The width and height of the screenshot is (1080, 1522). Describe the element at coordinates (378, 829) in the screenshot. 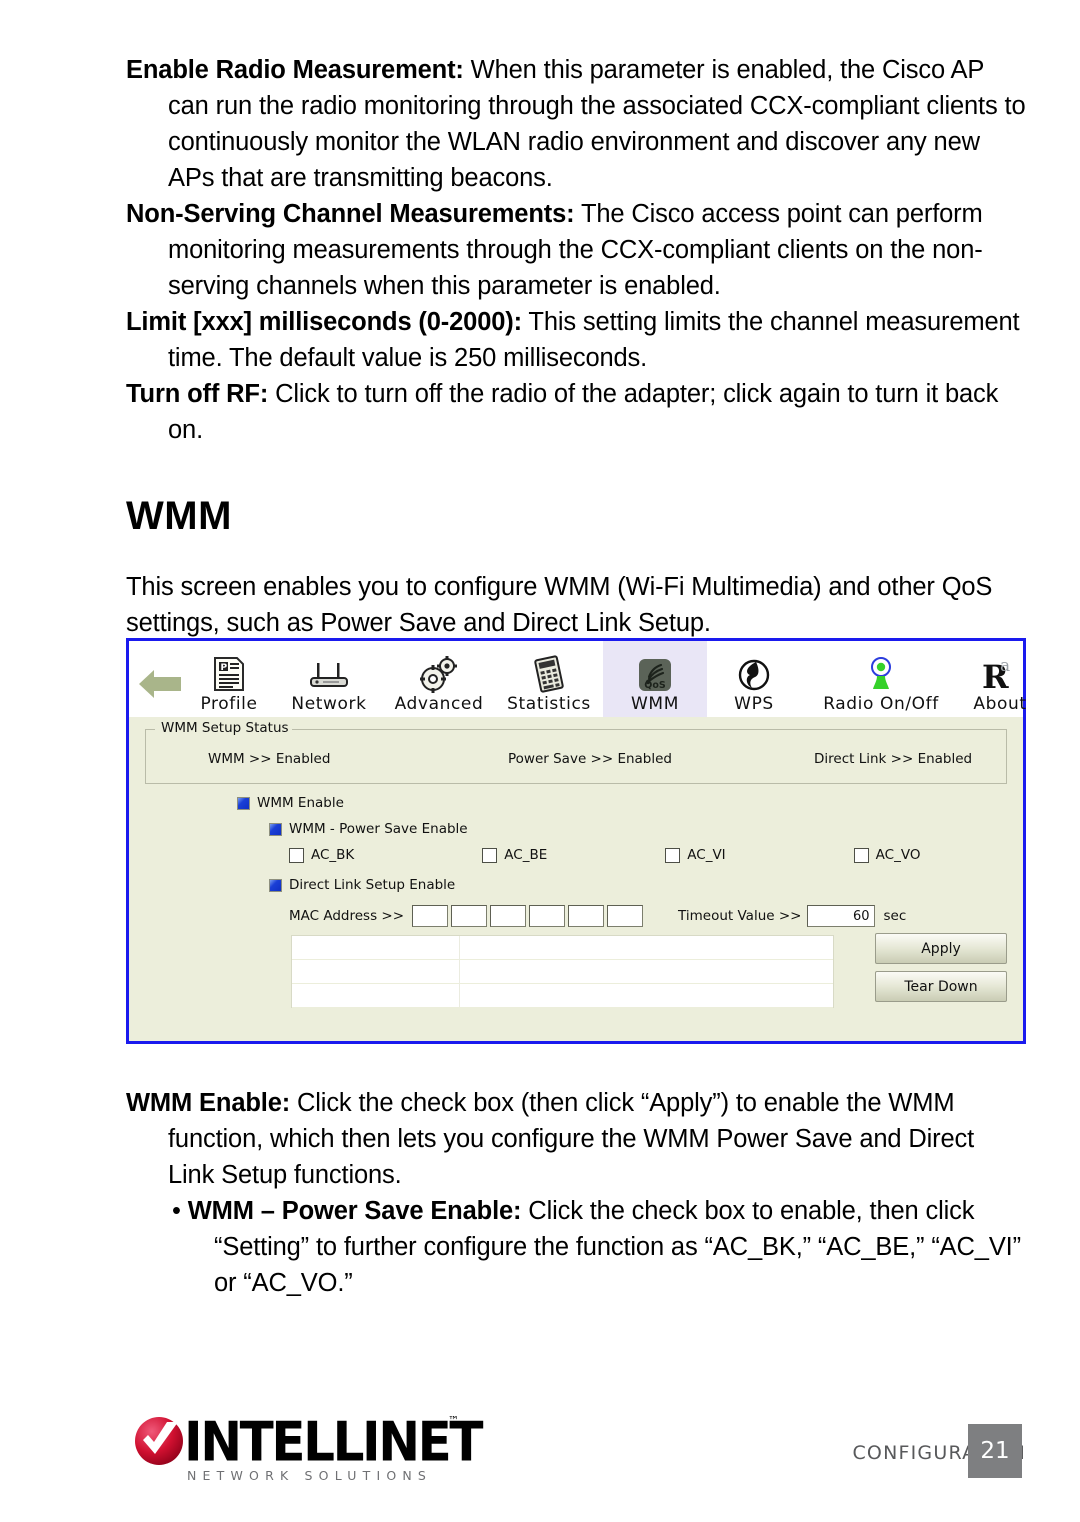

I see `checkbox-label-power-save-enable: WMM - Power Save Enable` at that location.